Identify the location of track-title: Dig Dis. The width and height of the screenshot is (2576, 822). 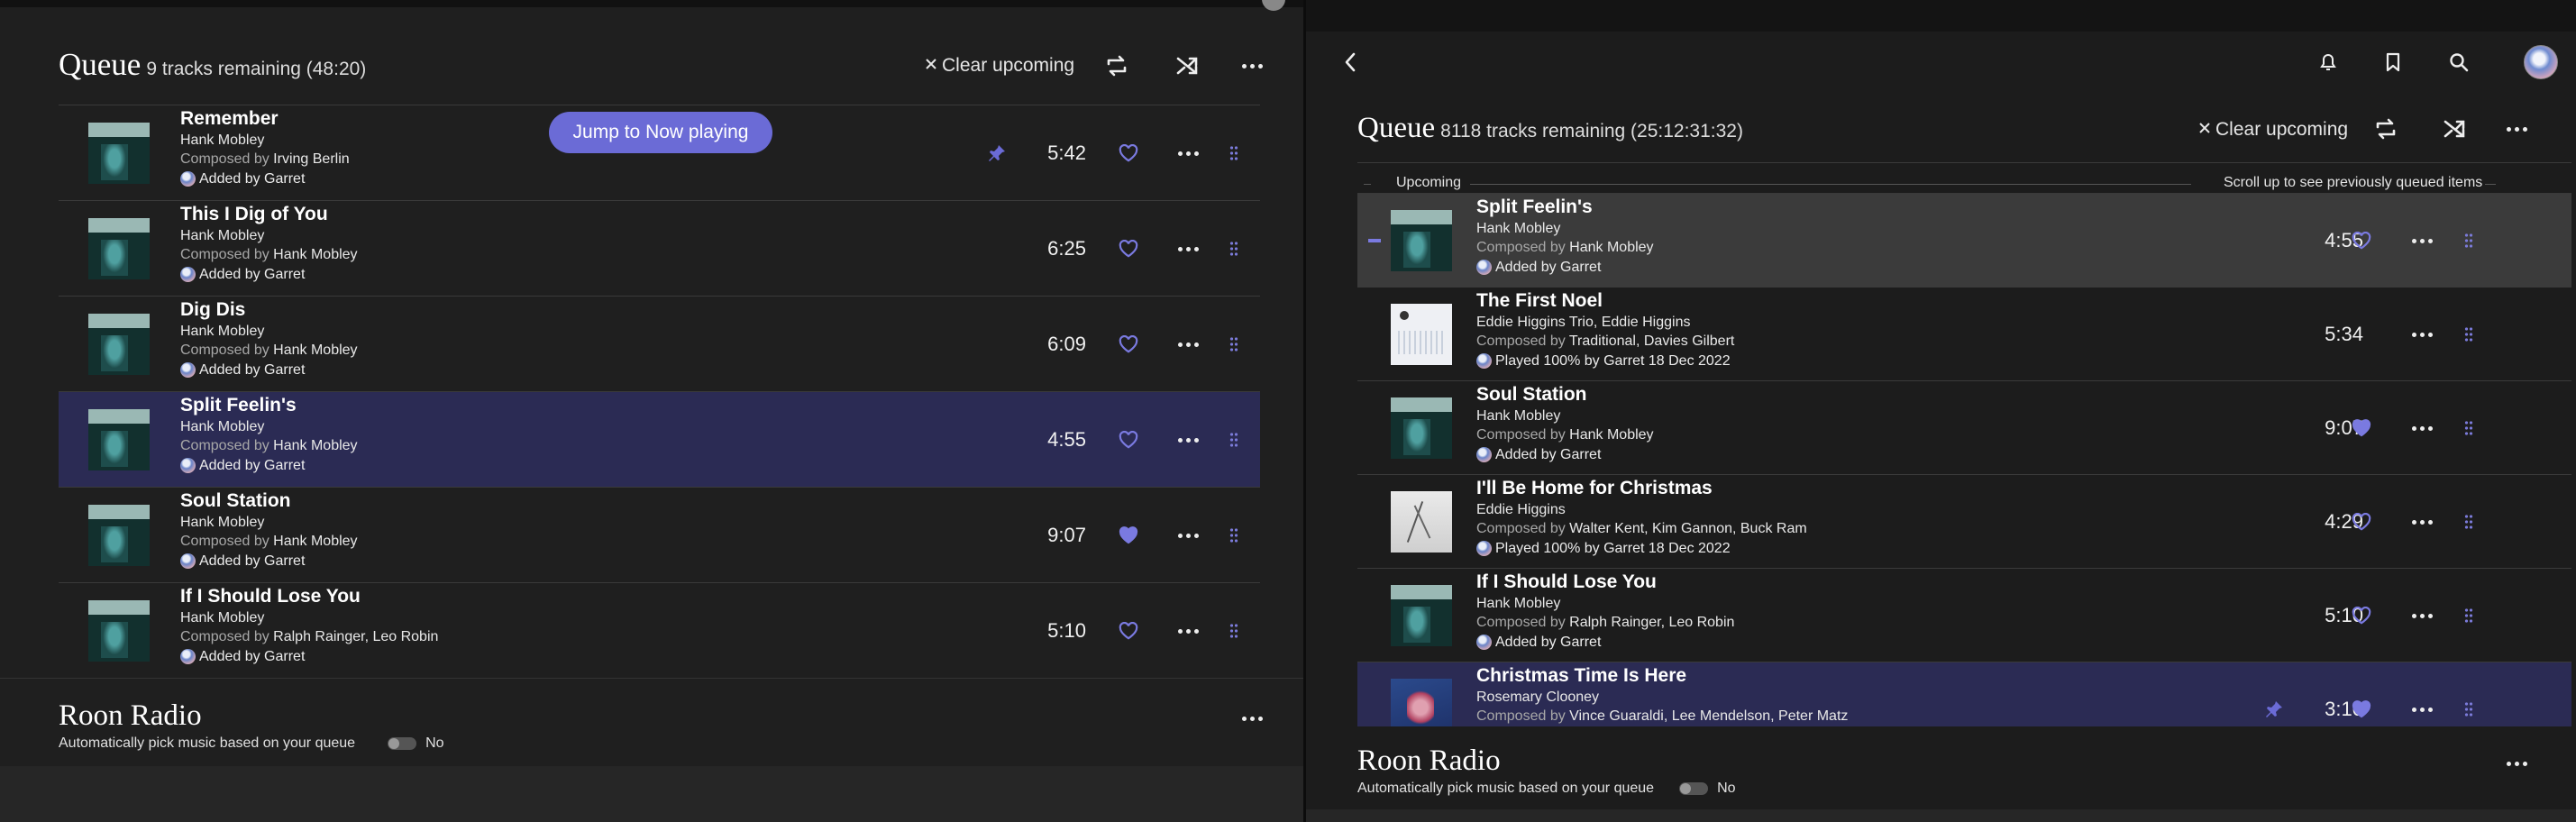
(269, 310).